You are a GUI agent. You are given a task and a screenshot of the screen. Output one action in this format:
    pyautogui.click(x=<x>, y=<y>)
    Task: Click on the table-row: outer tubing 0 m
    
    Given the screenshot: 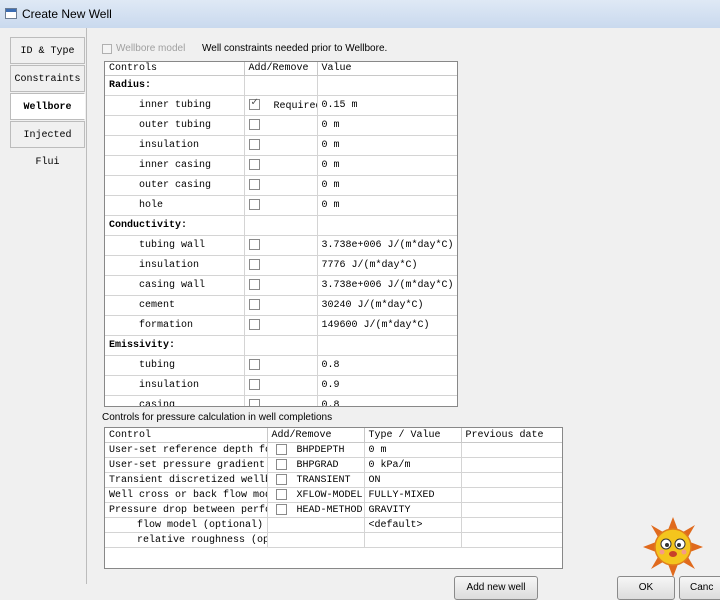 What is the action you would take?
    pyautogui.click(x=281, y=125)
    